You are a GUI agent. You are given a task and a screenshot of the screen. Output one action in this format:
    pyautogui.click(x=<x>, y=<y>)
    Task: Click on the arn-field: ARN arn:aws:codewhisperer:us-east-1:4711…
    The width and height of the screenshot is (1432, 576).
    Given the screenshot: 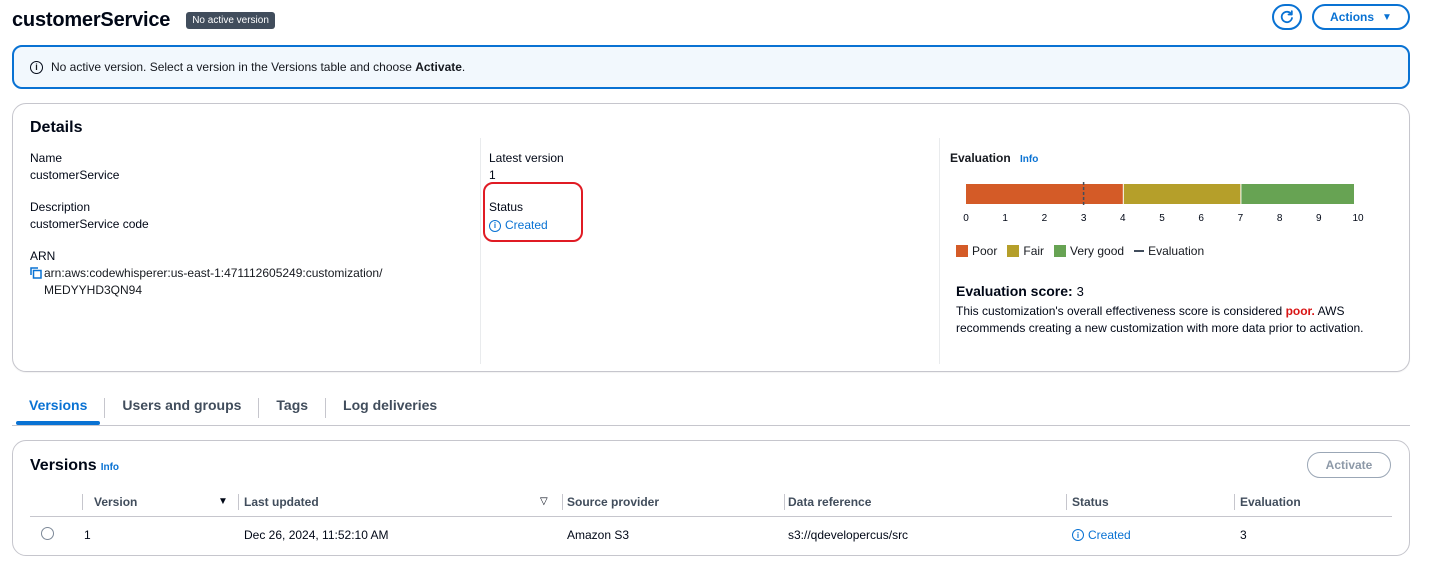 What is the action you would take?
    pyautogui.click(x=250, y=273)
    